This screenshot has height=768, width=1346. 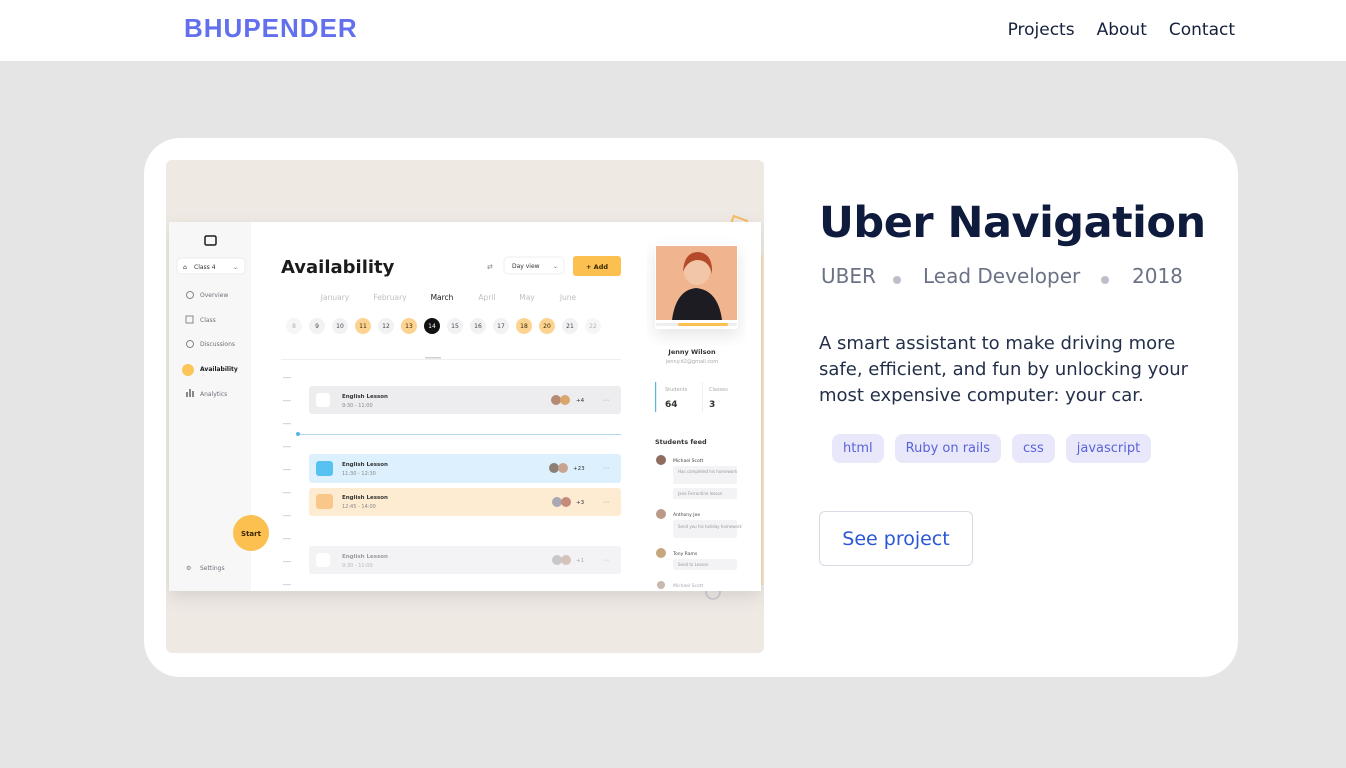 I want to click on mockup-menu-availability: Availability, so click(x=219, y=369).